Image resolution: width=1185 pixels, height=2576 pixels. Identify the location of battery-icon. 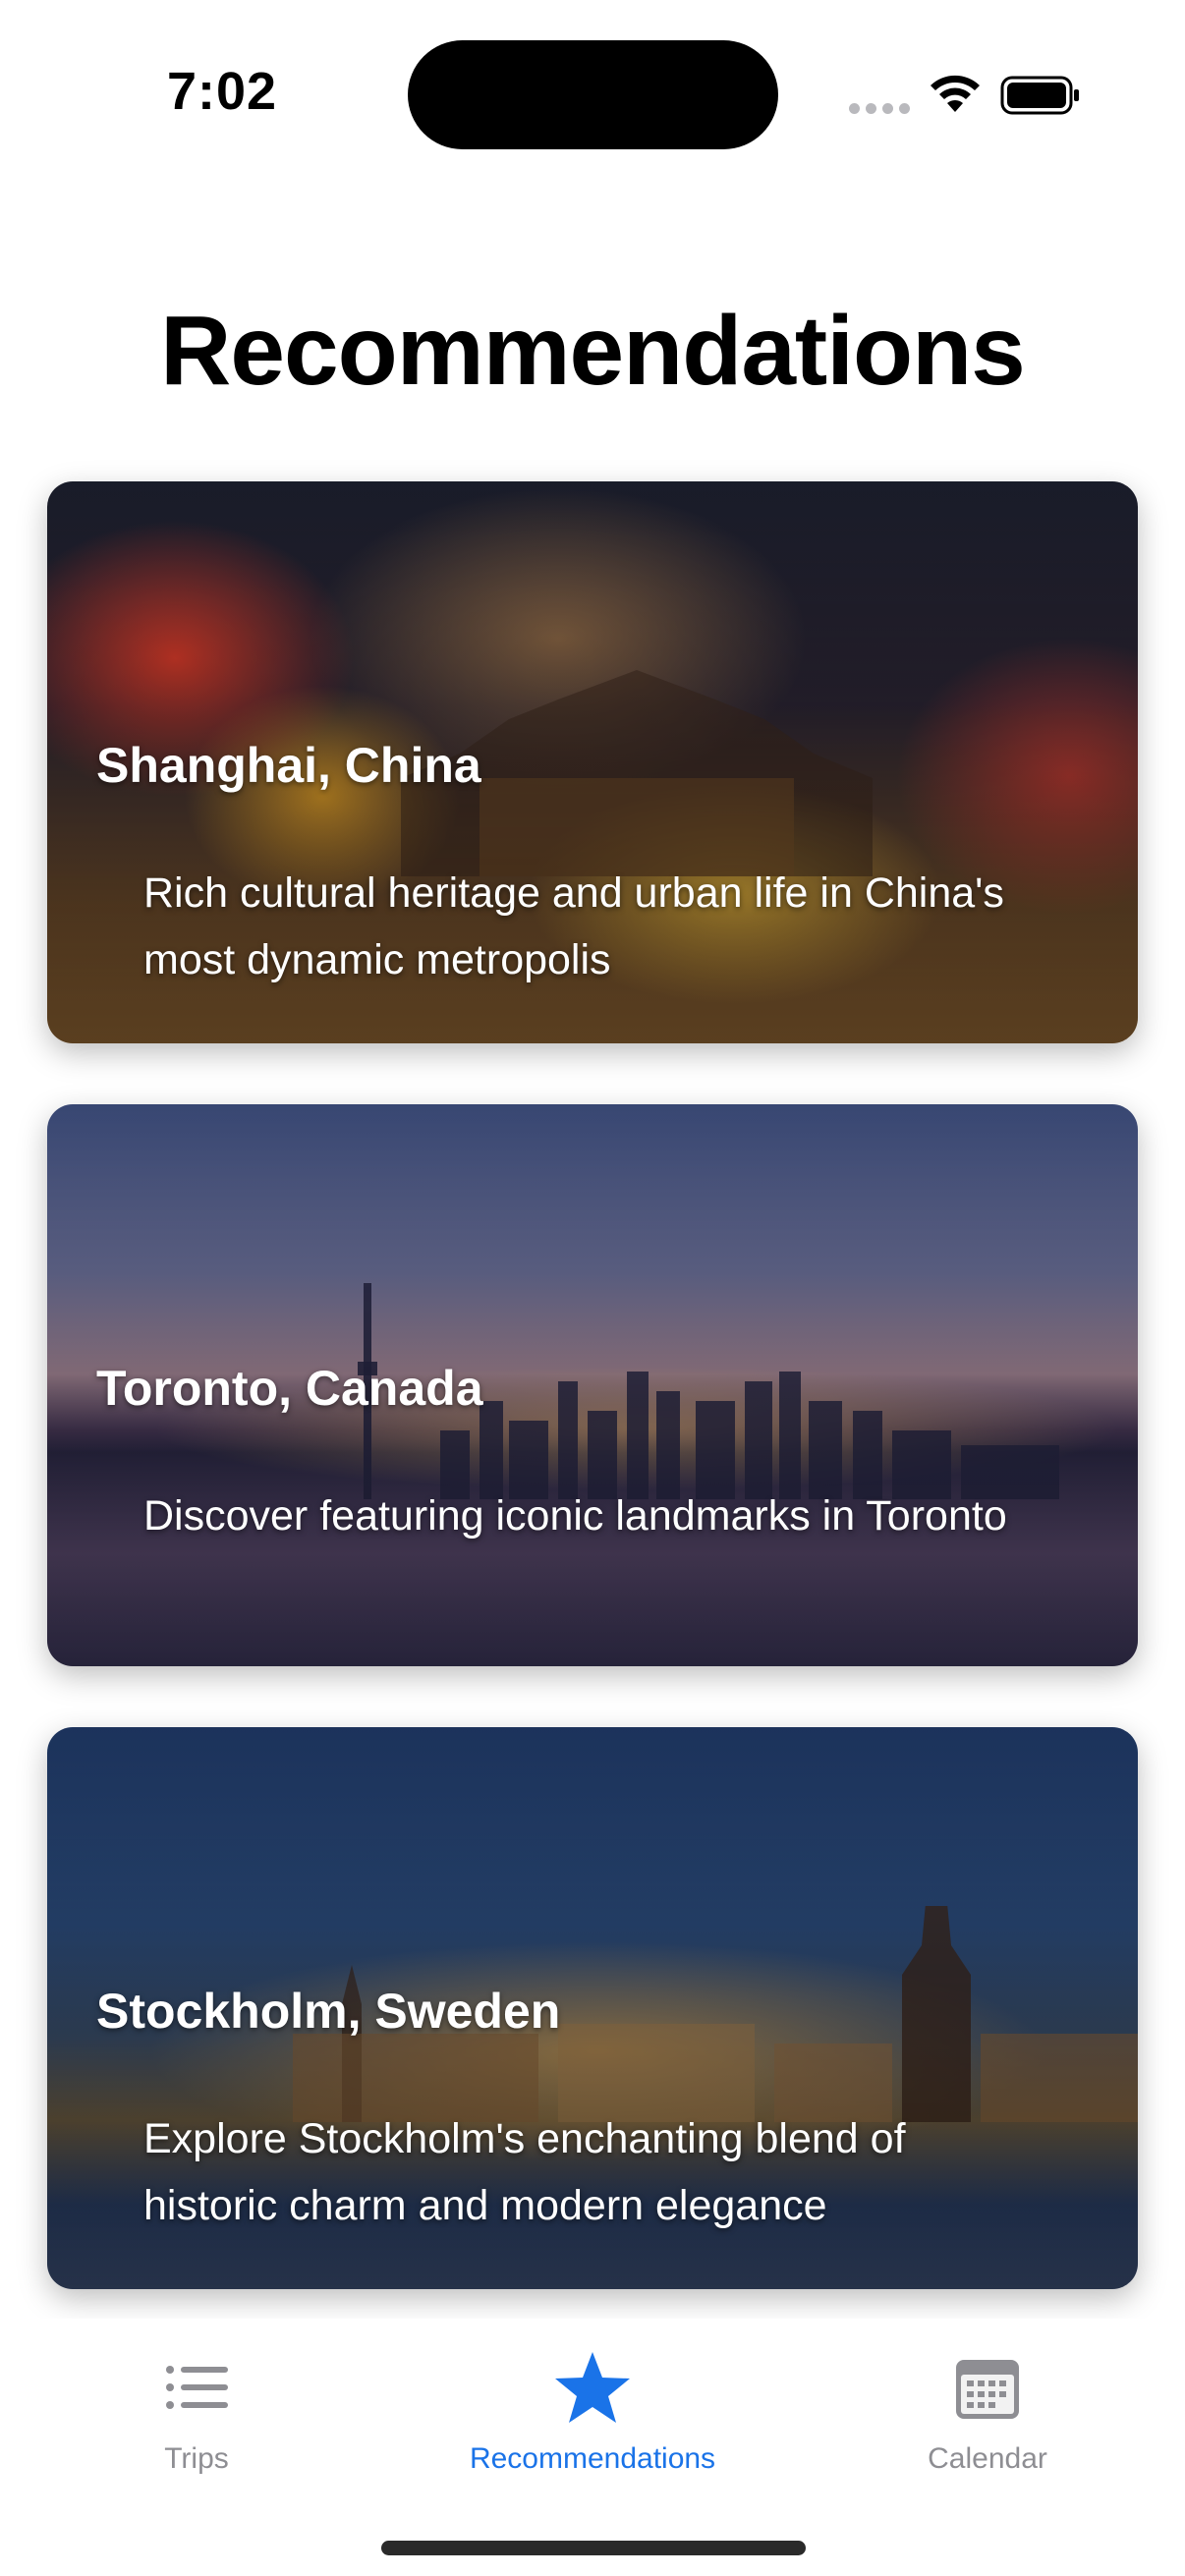
(1040, 95).